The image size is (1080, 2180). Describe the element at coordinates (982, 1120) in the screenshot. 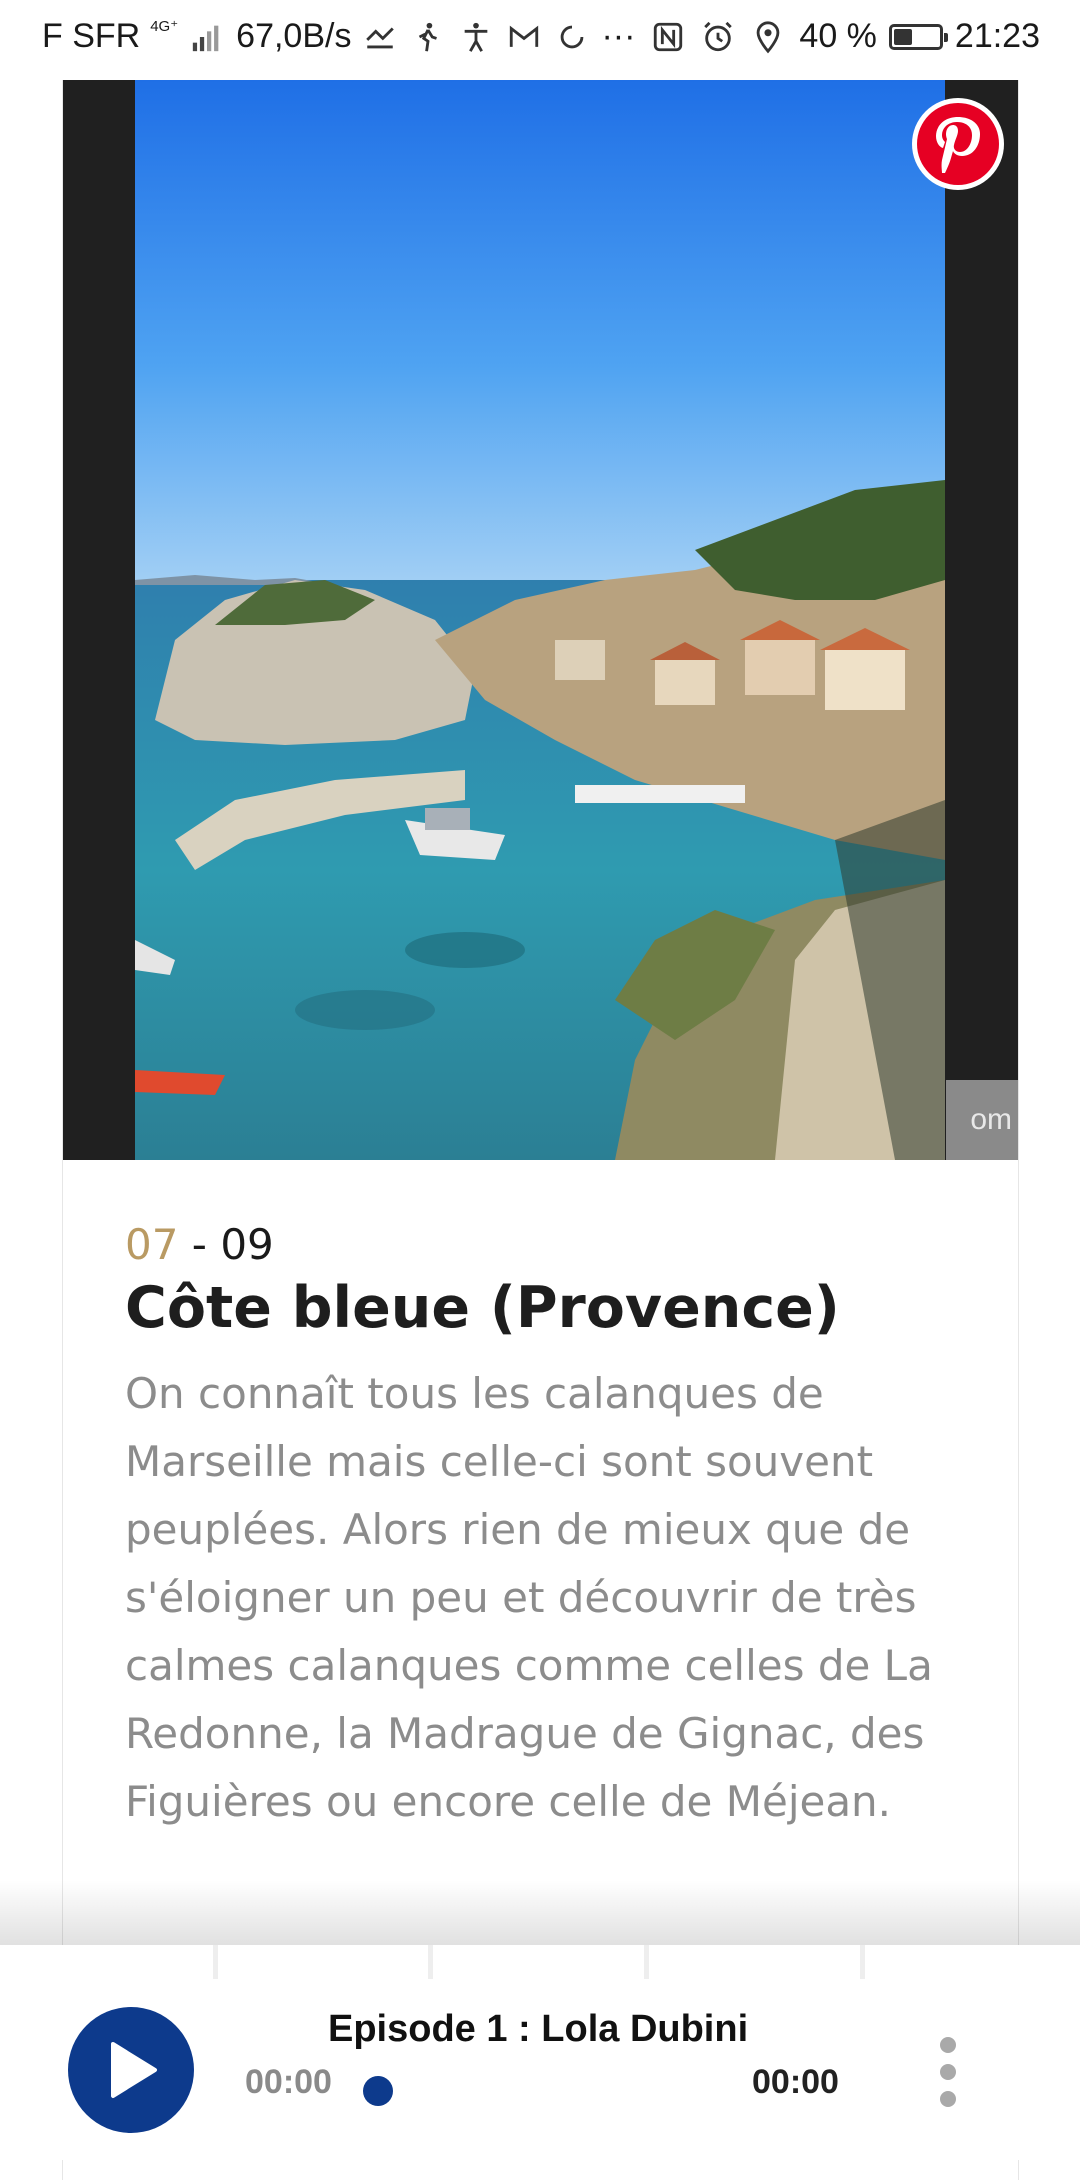

I see `image-credit: om` at that location.